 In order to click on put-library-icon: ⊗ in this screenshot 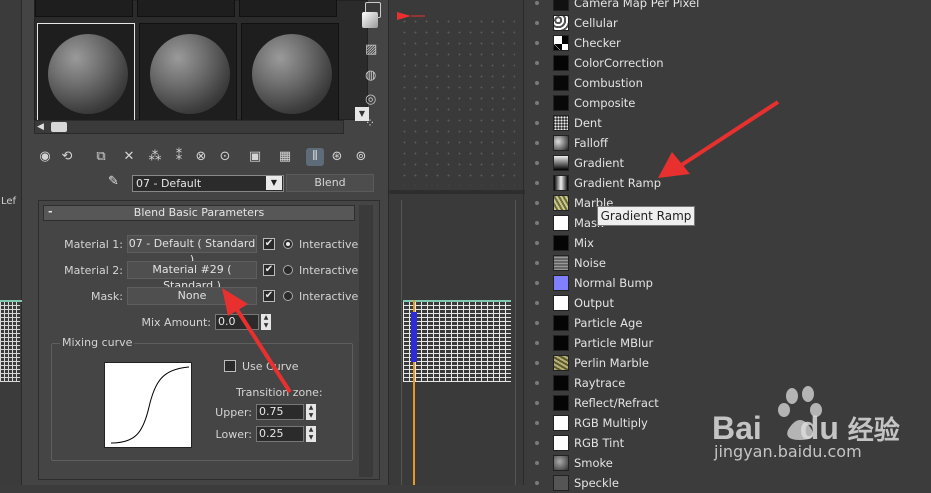, I will do `click(201, 157)`.